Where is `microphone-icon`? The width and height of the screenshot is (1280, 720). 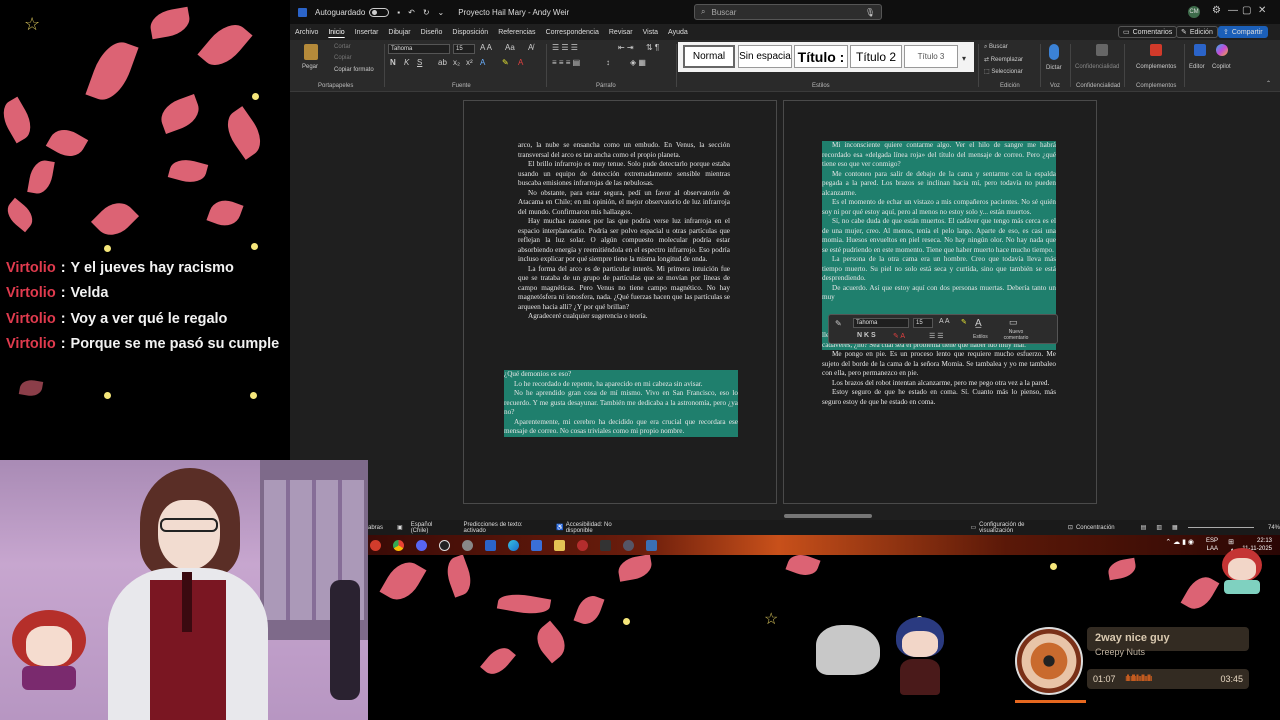
microphone-icon is located at coordinates (1054, 52).